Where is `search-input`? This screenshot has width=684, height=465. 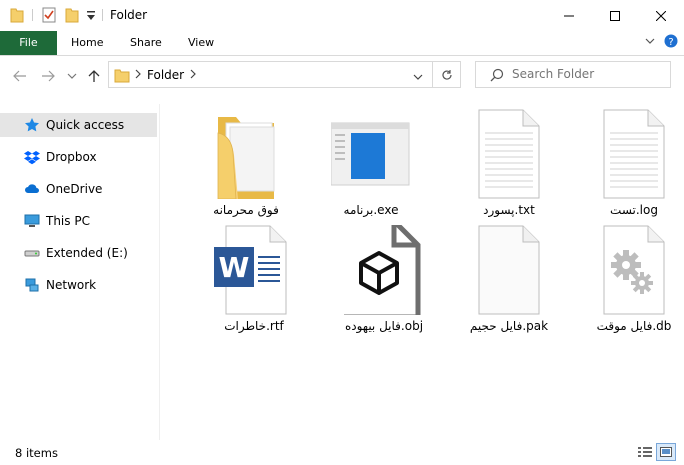 search-input is located at coordinates (587, 74).